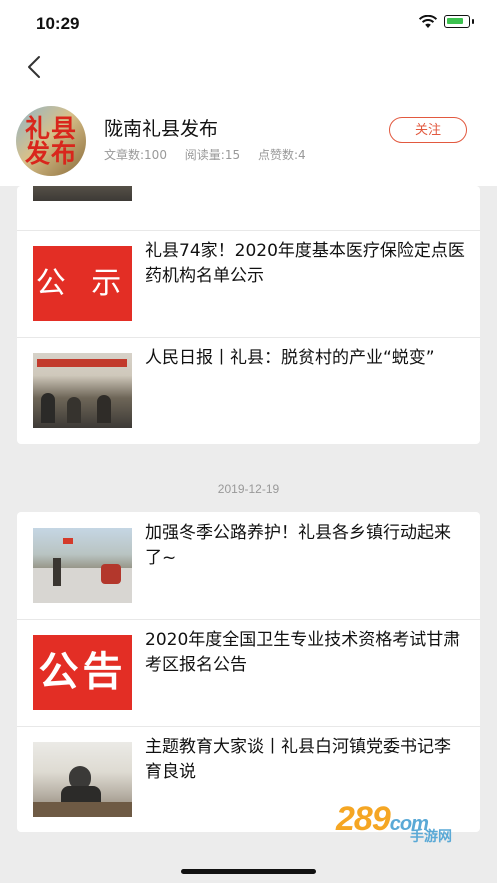 The image size is (497, 883). What do you see at coordinates (82, 283) in the screenshot?
I see `notice-thumbnail: 公 示` at bounding box center [82, 283].